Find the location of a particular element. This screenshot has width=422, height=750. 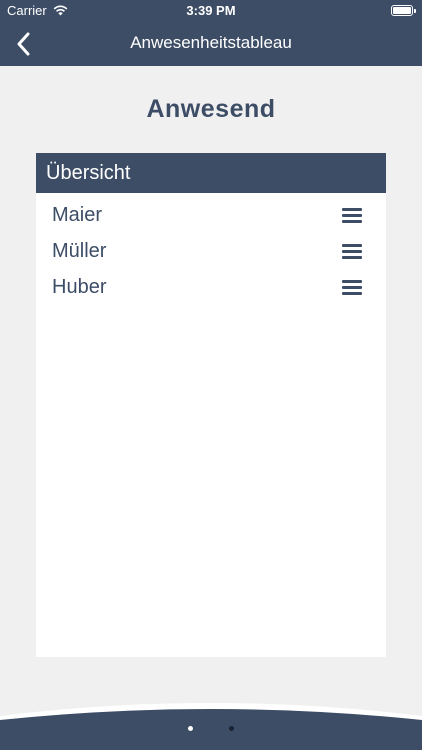

status-bar: Carrier 3:39 PM is located at coordinates (211, 11).